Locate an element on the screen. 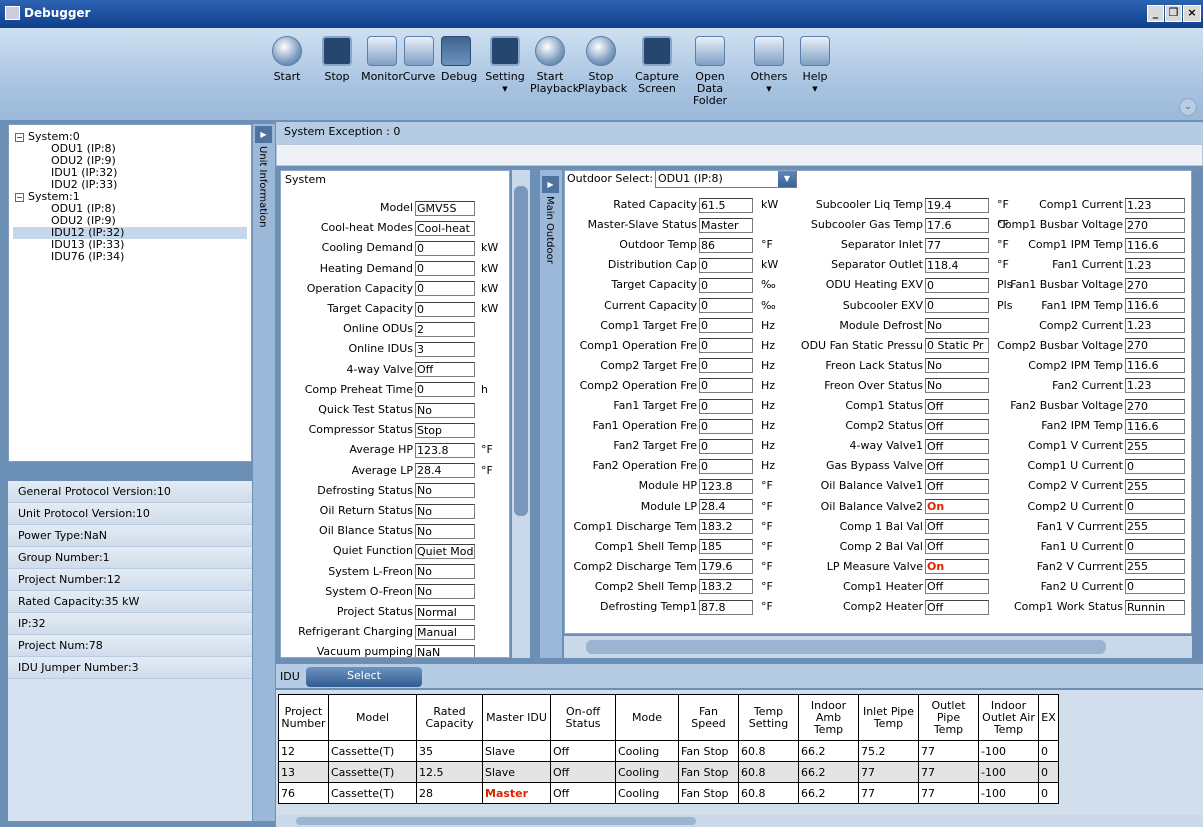  outdoor-hscrollbar is located at coordinates (878, 647).